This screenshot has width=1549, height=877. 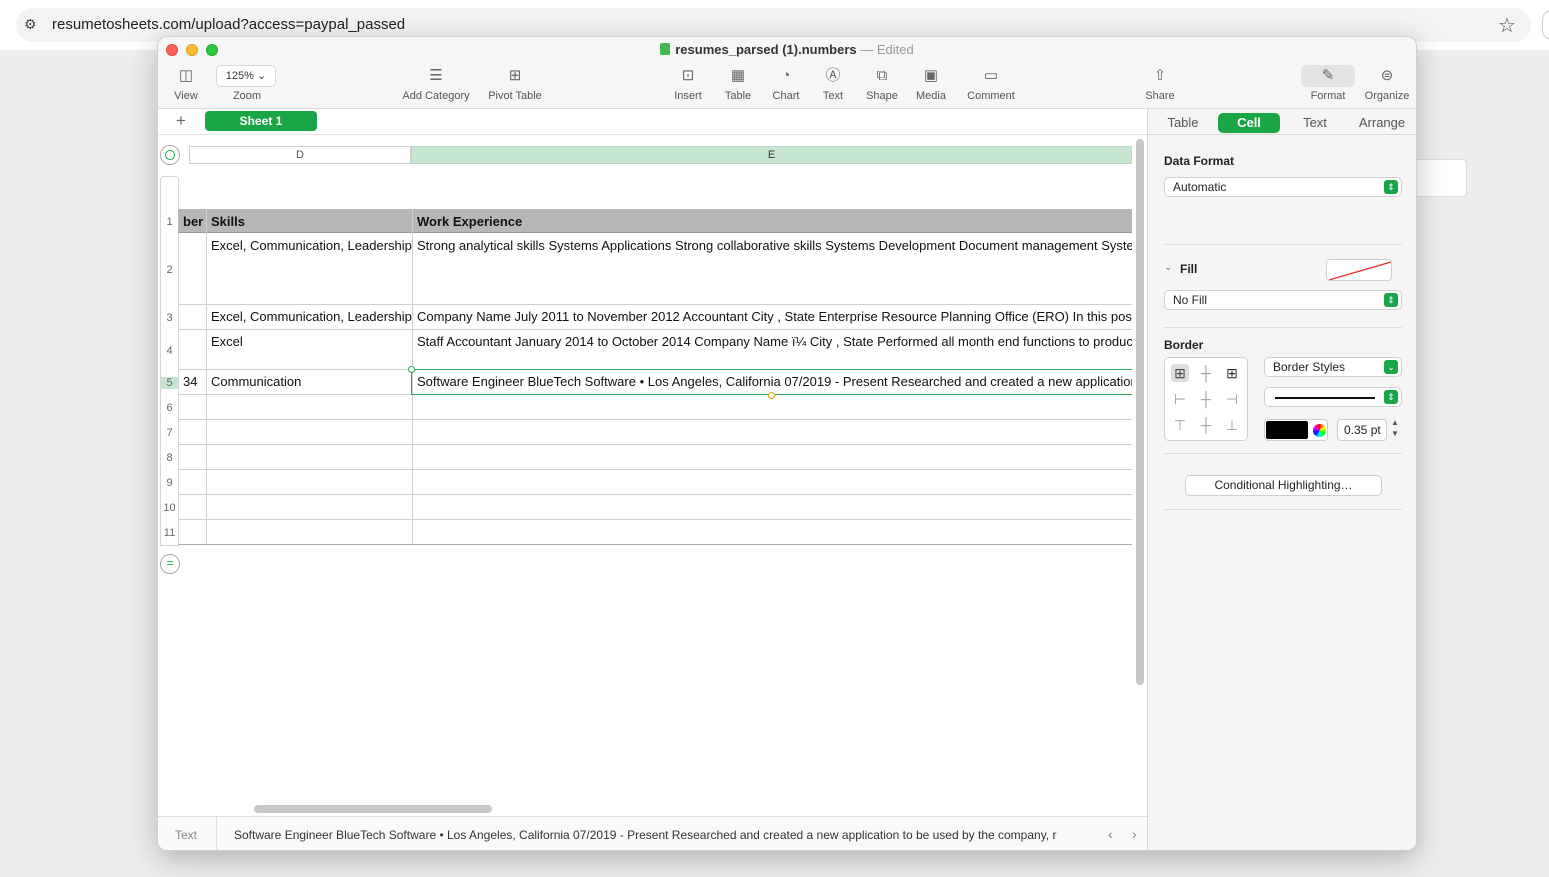 I want to click on table-select-handle, so click(x=170, y=155).